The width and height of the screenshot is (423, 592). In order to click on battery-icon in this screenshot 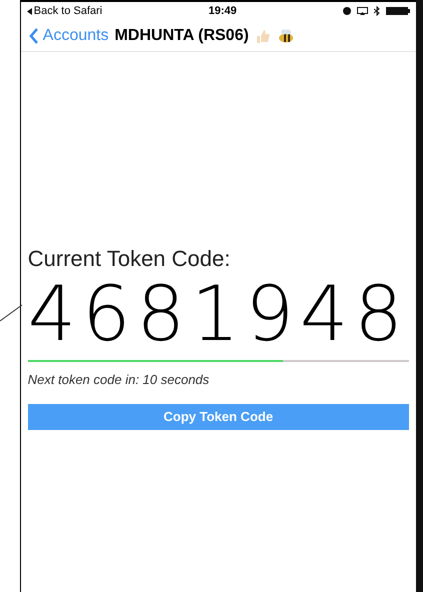, I will do `click(398, 11)`.